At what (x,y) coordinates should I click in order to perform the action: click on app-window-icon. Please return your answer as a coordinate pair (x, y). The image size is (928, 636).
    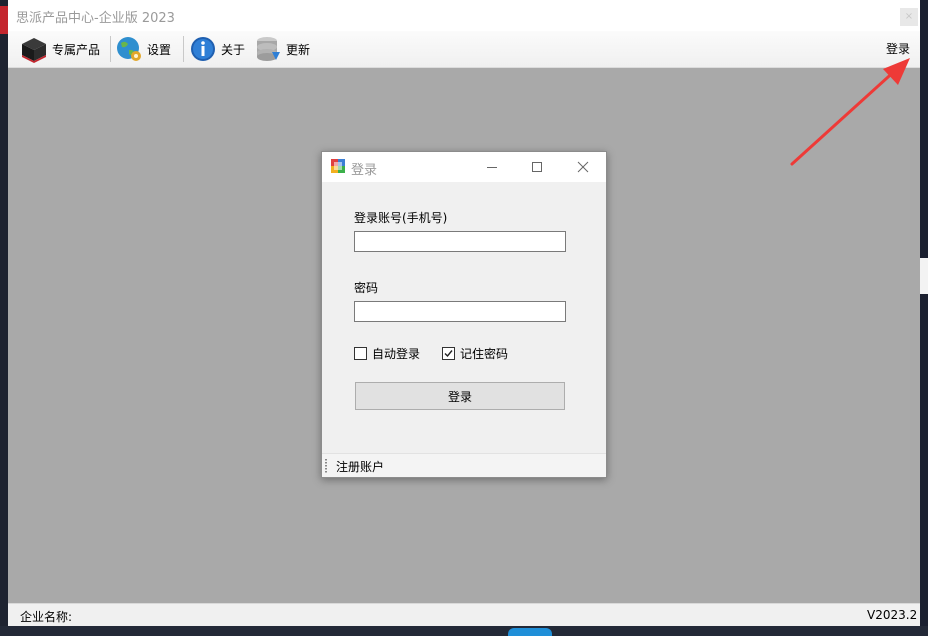
    Looking at the image, I should click on (338, 166).